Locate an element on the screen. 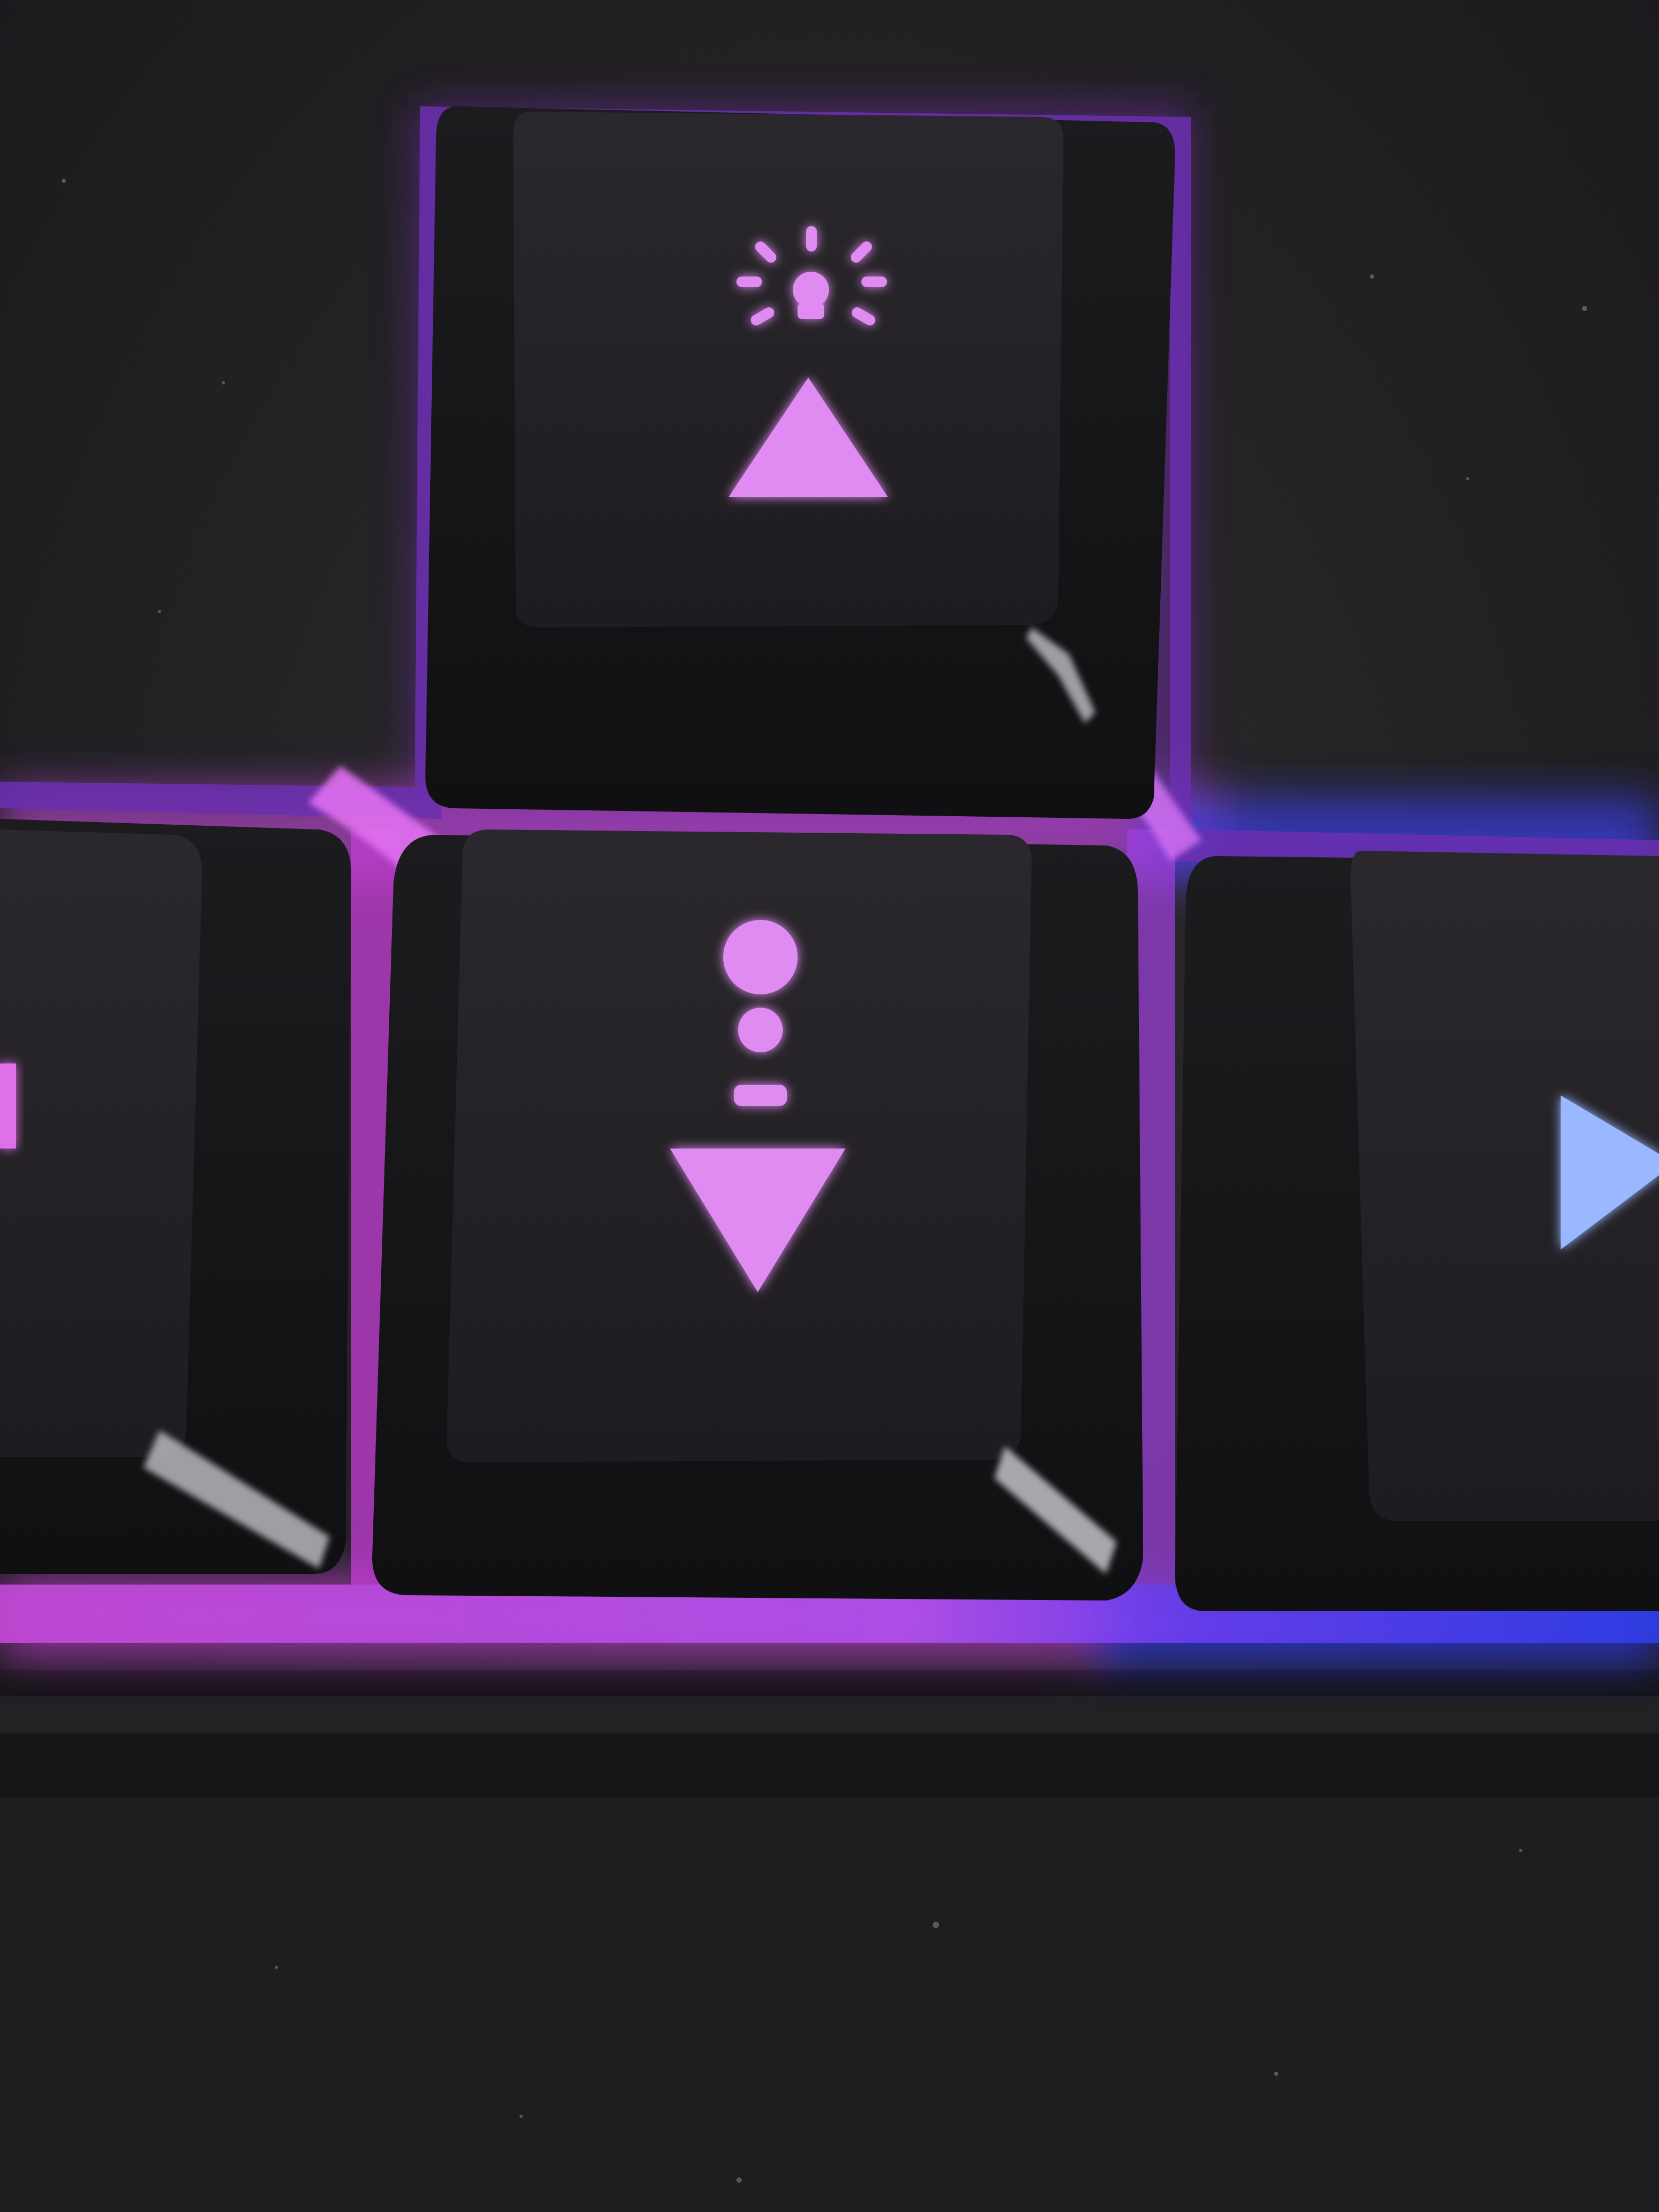 This screenshot has height=2212, width=1659. up-arrow-key is located at coordinates (800, 462).